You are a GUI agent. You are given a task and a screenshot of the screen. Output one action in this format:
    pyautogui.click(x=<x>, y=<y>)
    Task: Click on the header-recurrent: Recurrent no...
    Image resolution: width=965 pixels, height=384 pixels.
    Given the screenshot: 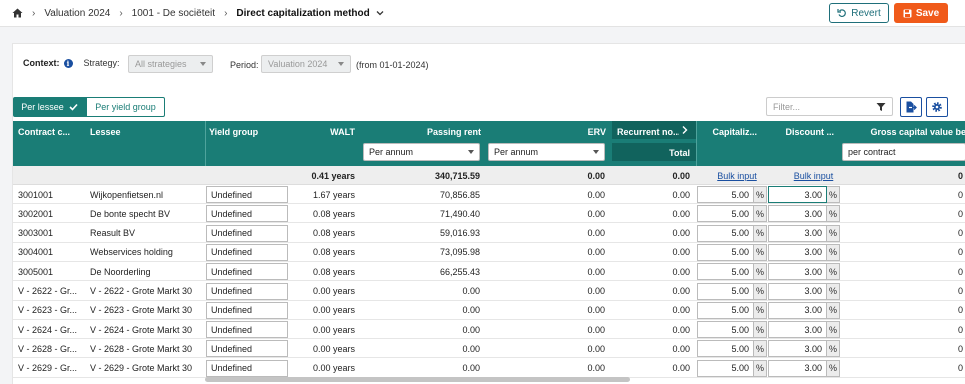 What is the action you would take?
    pyautogui.click(x=648, y=132)
    